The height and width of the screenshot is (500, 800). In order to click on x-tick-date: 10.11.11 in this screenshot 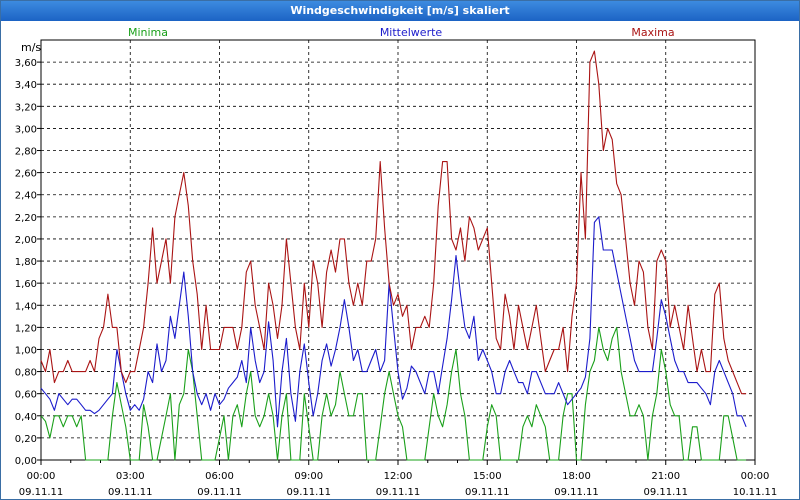, I will do `click(755, 492)`.